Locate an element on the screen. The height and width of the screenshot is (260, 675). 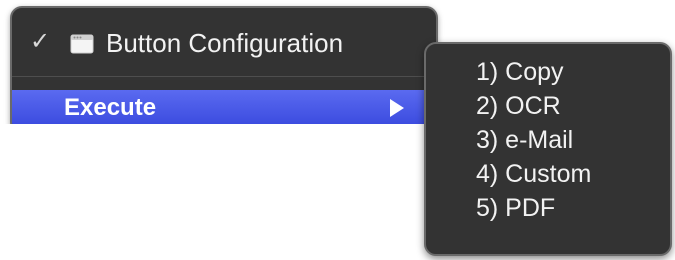
window-icon is located at coordinates (82, 44).